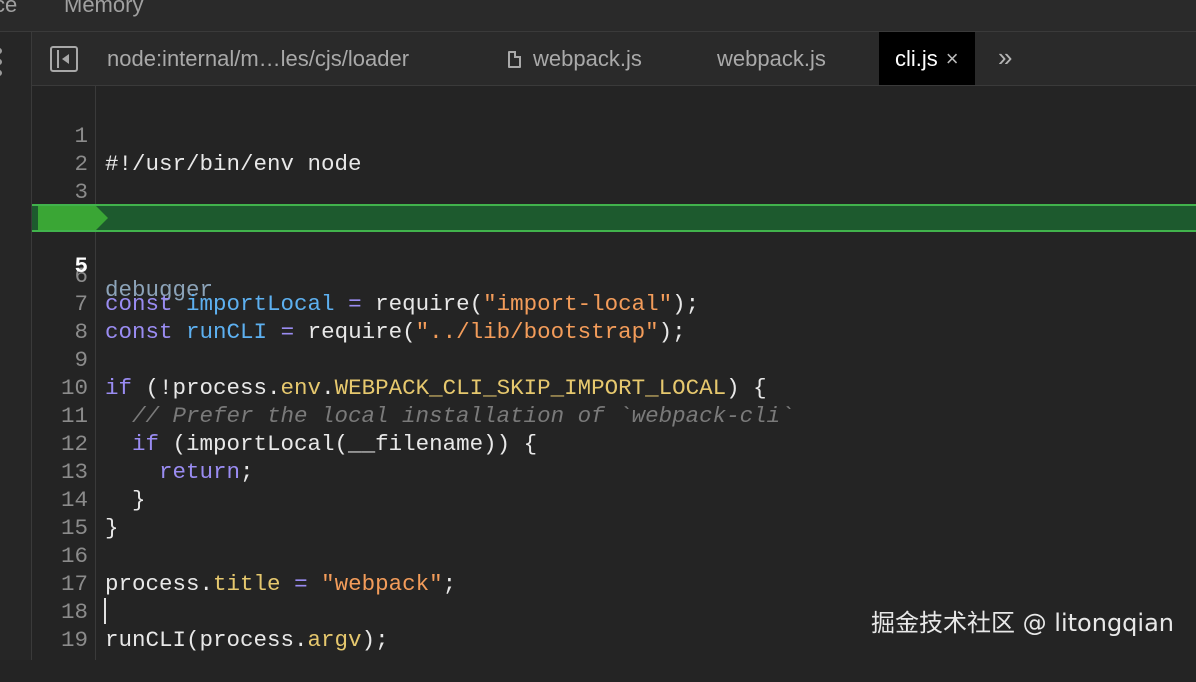 This screenshot has height=682, width=1196. I want to click on tab-webpack-js-1: webpack.js, so click(575, 58).